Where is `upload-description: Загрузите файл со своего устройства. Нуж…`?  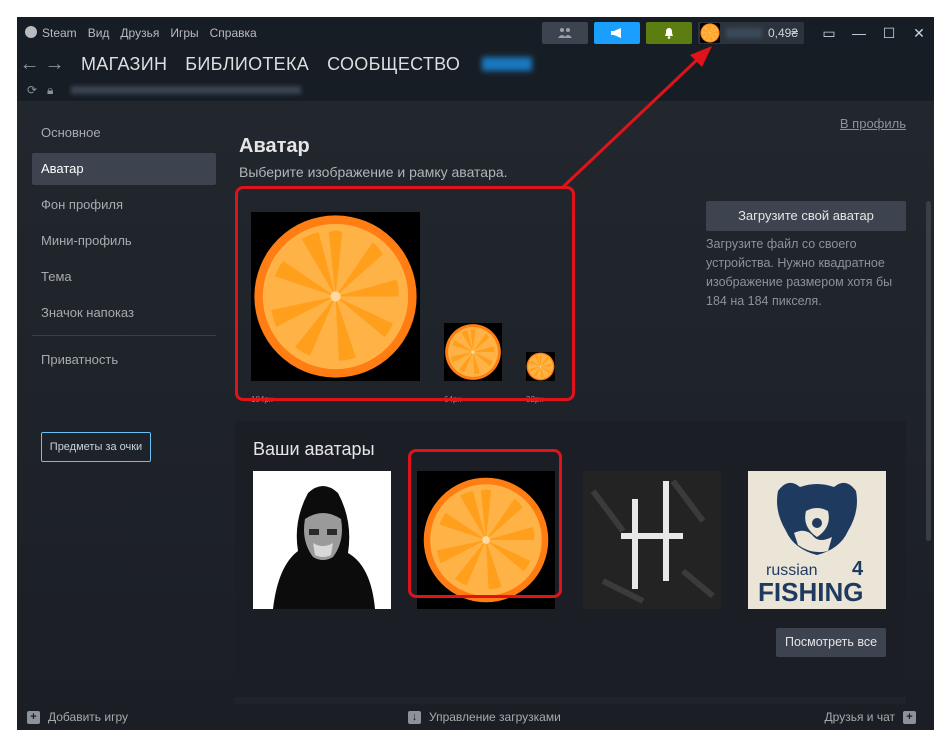 upload-description: Загрузите файл со своего устройства. Нуж… is located at coordinates (799, 272).